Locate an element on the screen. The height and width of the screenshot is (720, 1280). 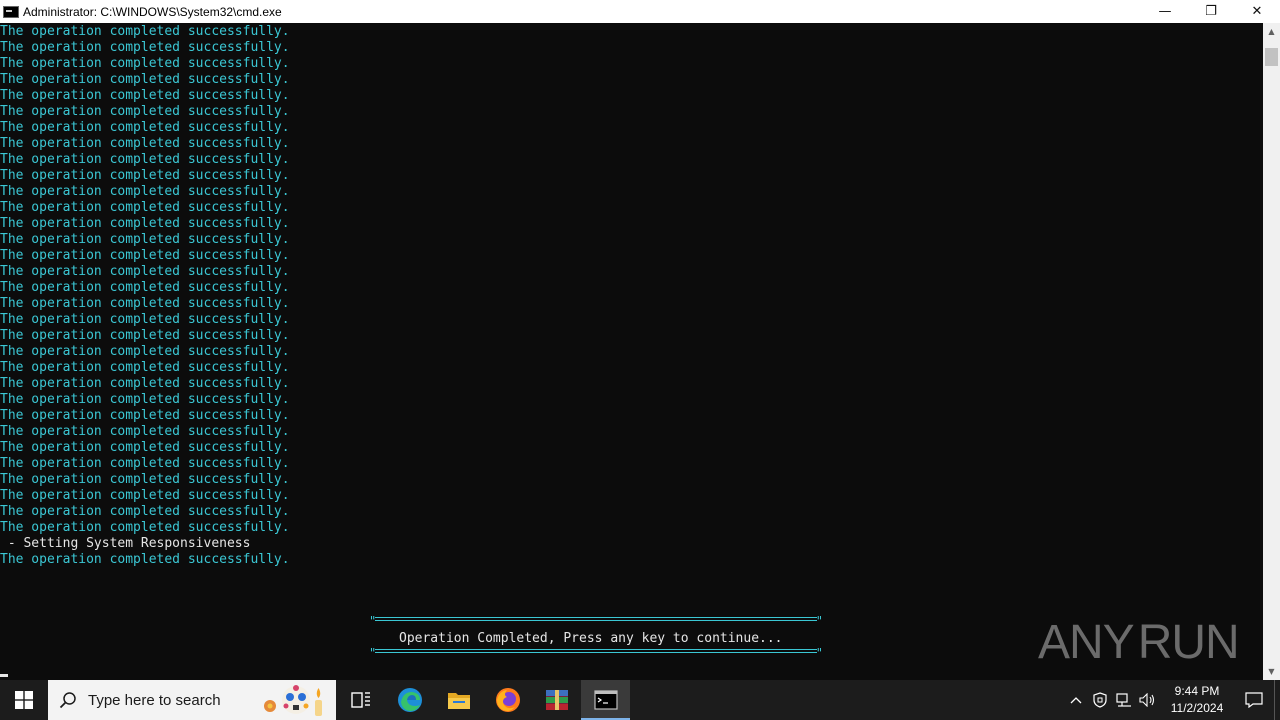
start-button is located at coordinates (24, 700).